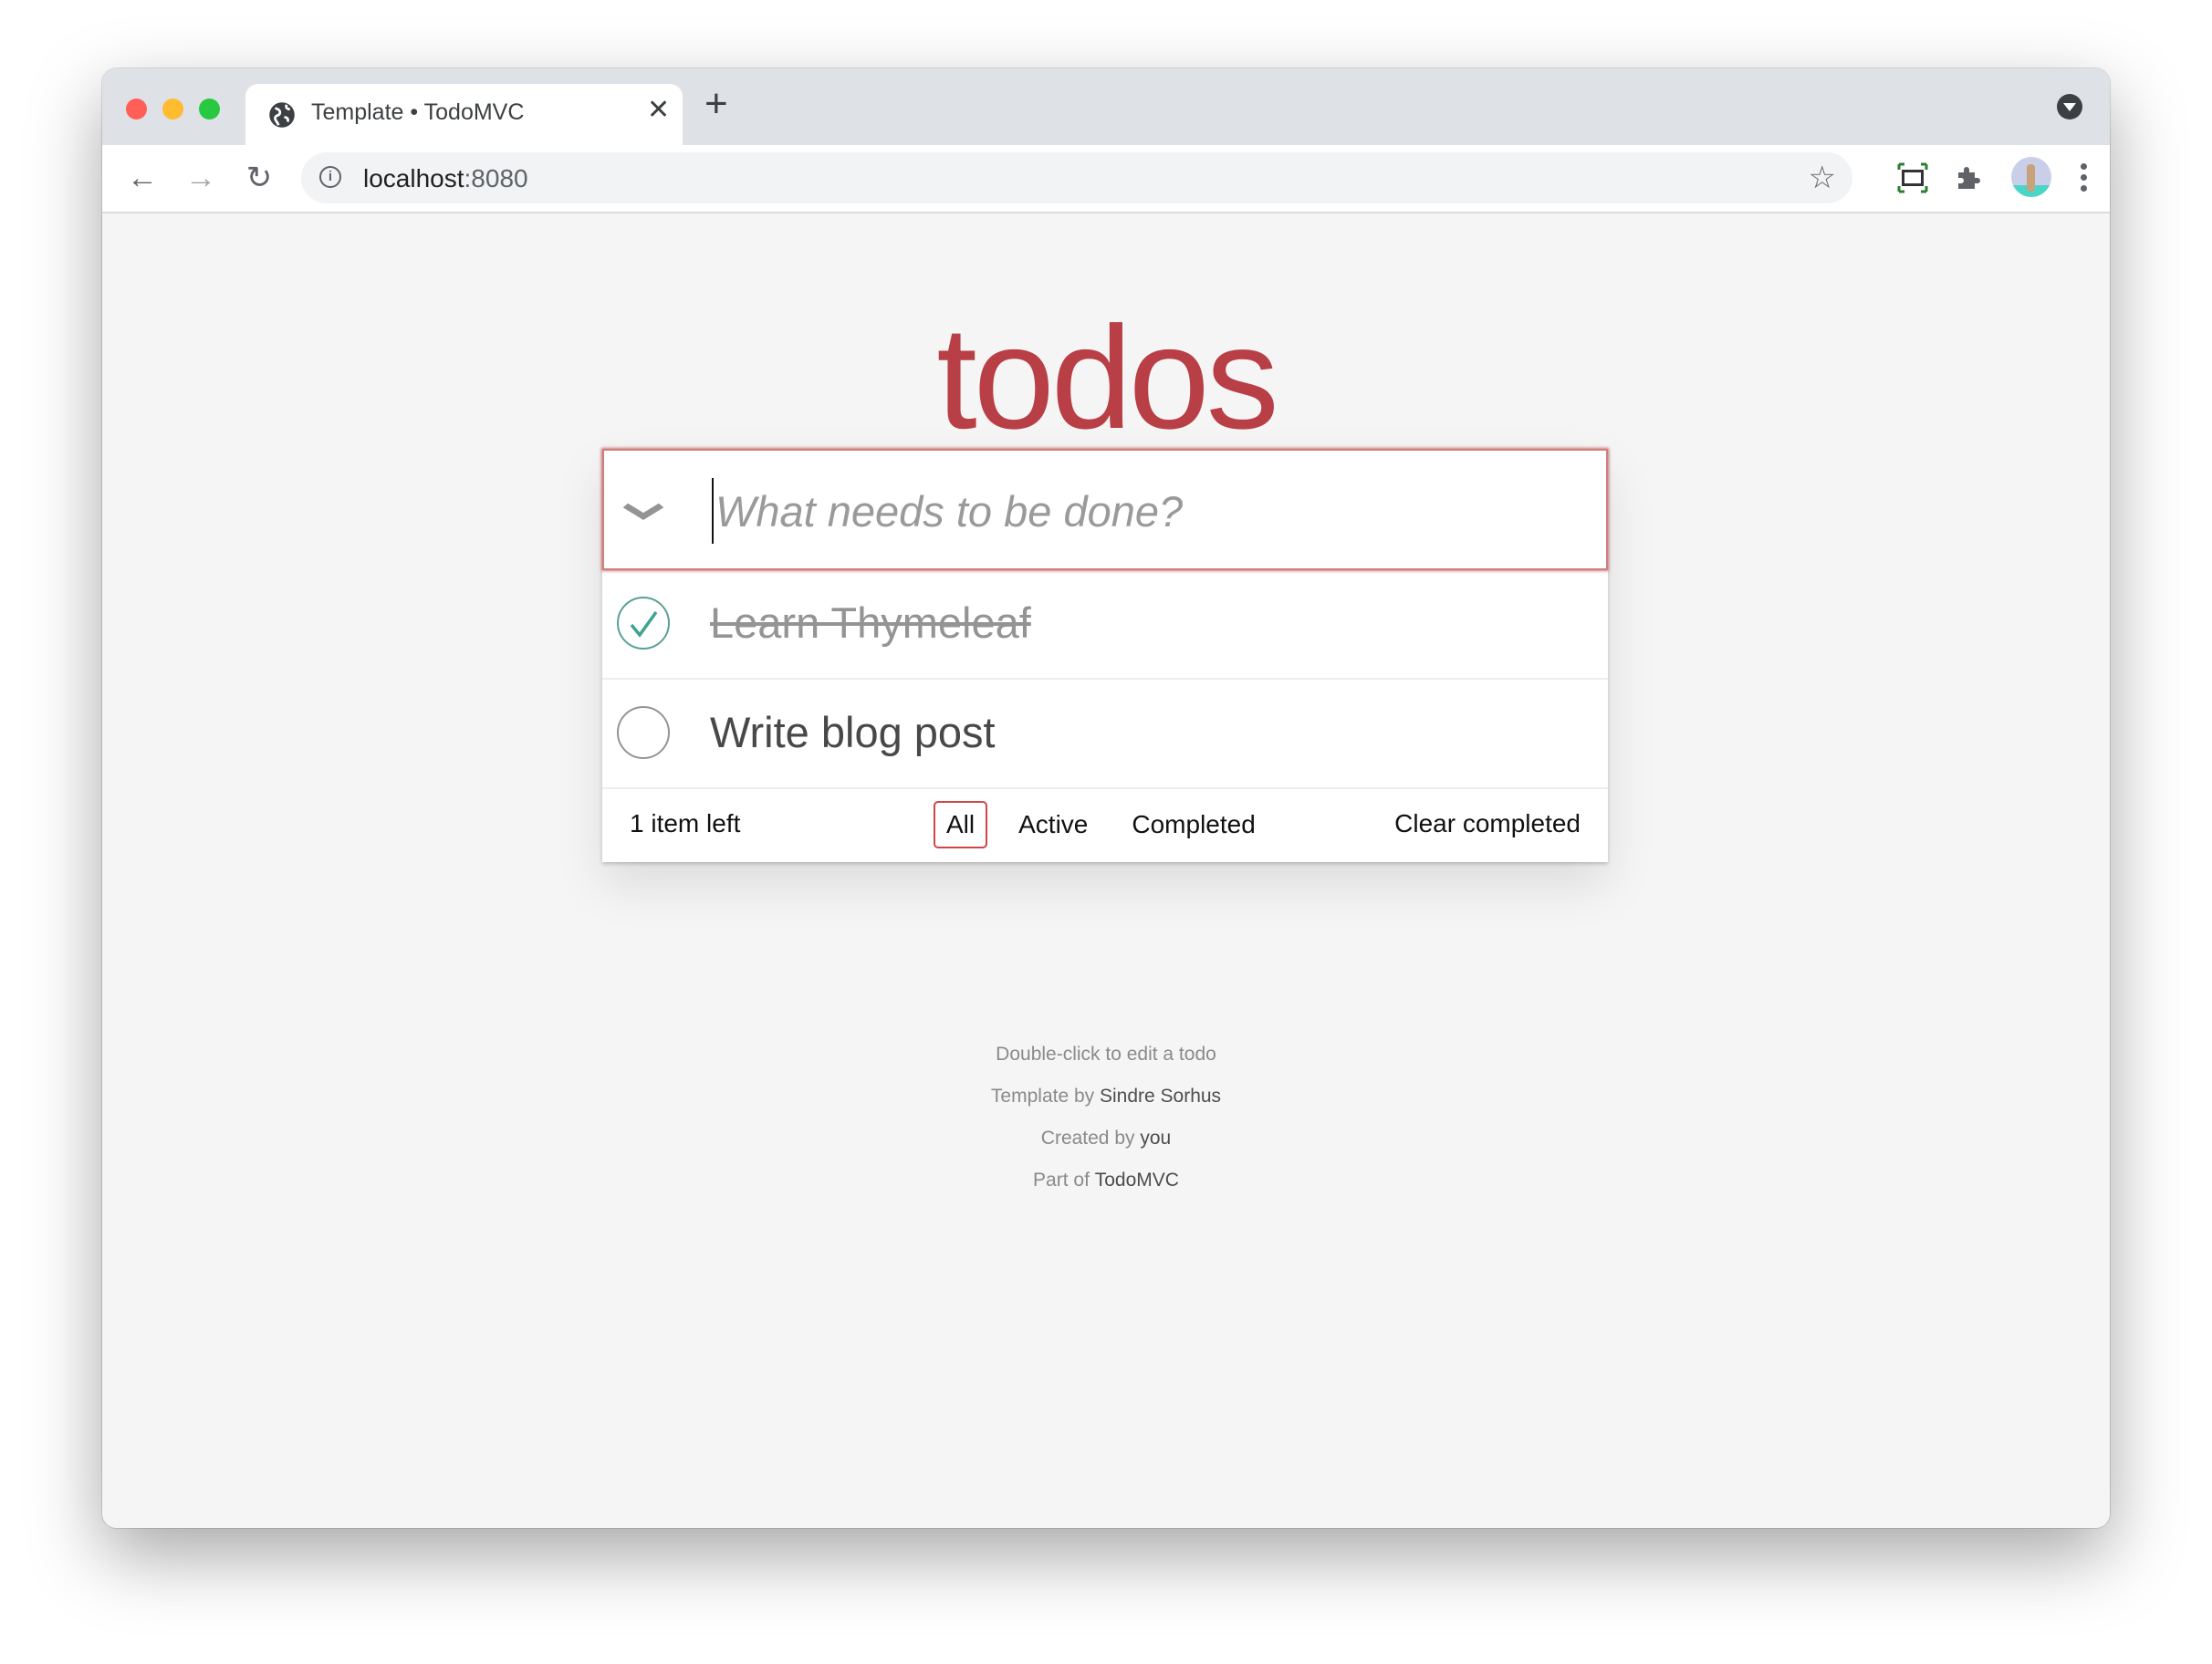  Describe the element at coordinates (1912, 177) in the screenshot. I see `screen-capture-icon` at that location.